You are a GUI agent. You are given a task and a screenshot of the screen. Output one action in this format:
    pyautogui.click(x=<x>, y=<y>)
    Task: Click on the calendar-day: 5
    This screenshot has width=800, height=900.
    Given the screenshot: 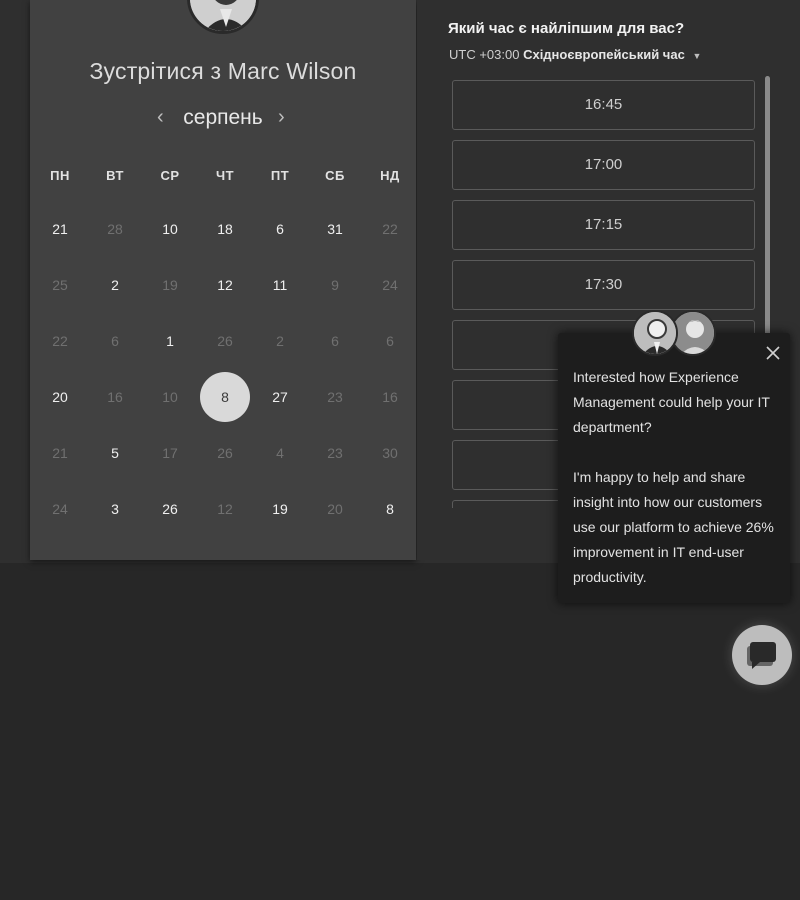 What is the action you would take?
    pyautogui.click(x=115, y=453)
    